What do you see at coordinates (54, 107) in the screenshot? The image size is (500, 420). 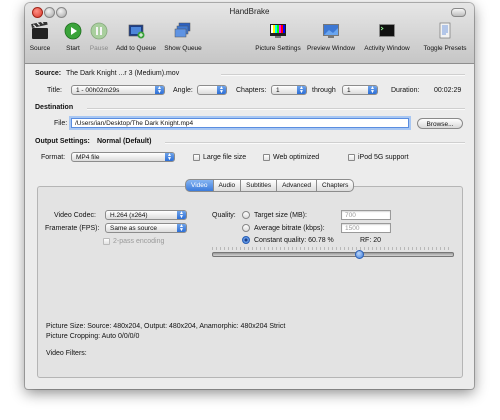 I see `destination-section-label: Destination` at bounding box center [54, 107].